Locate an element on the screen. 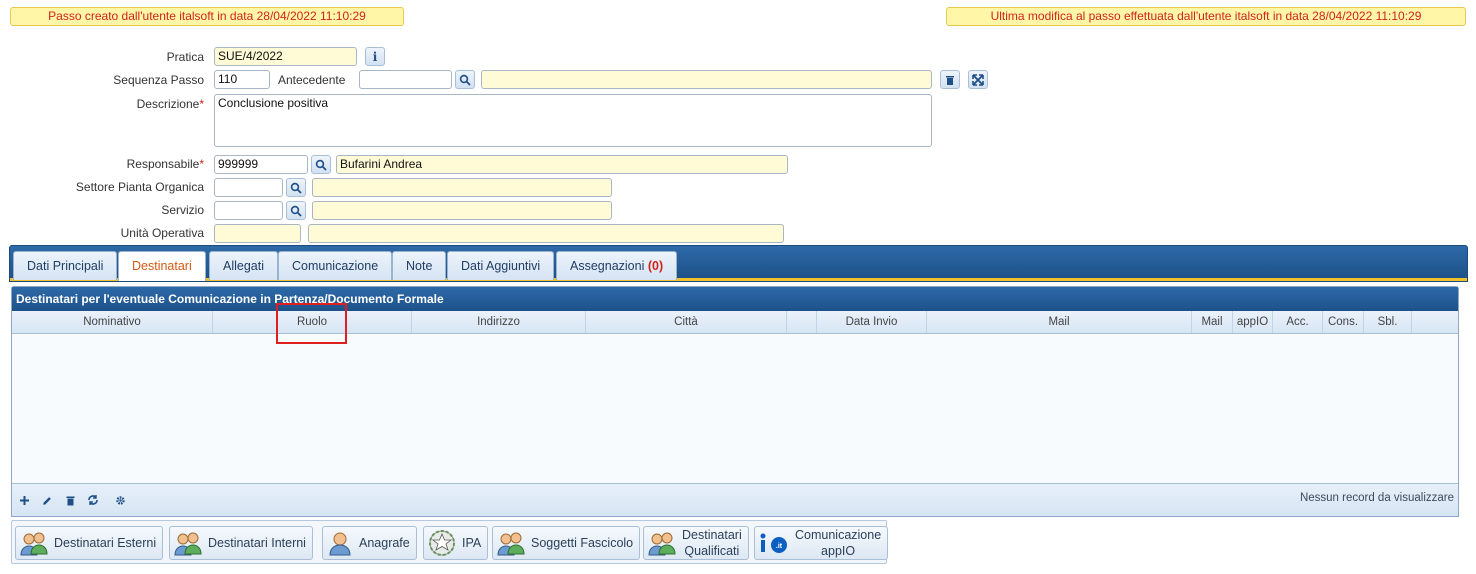 The height and width of the screenshot is (574, 1476). tab-destinatari: Destinatari is located at coordinates (162, 266).